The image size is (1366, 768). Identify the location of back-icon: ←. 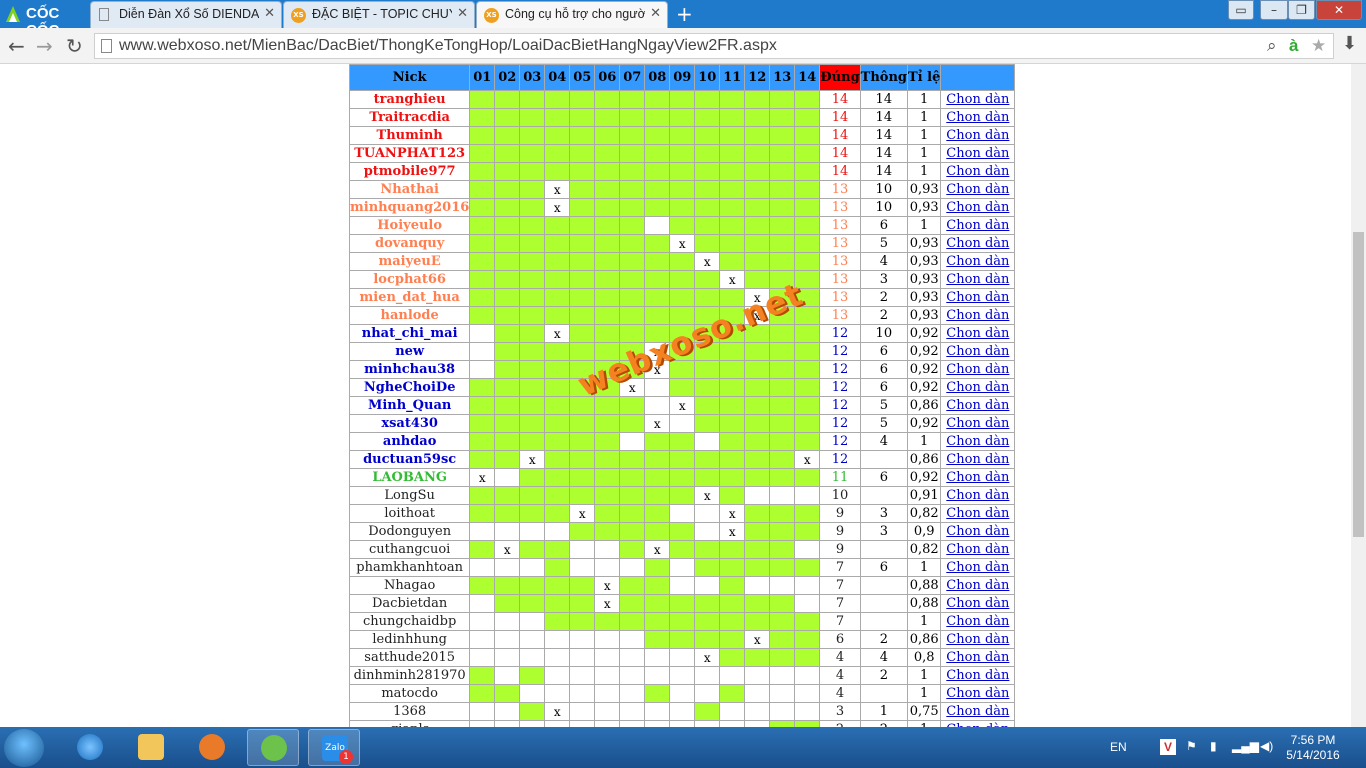
(16, 46).